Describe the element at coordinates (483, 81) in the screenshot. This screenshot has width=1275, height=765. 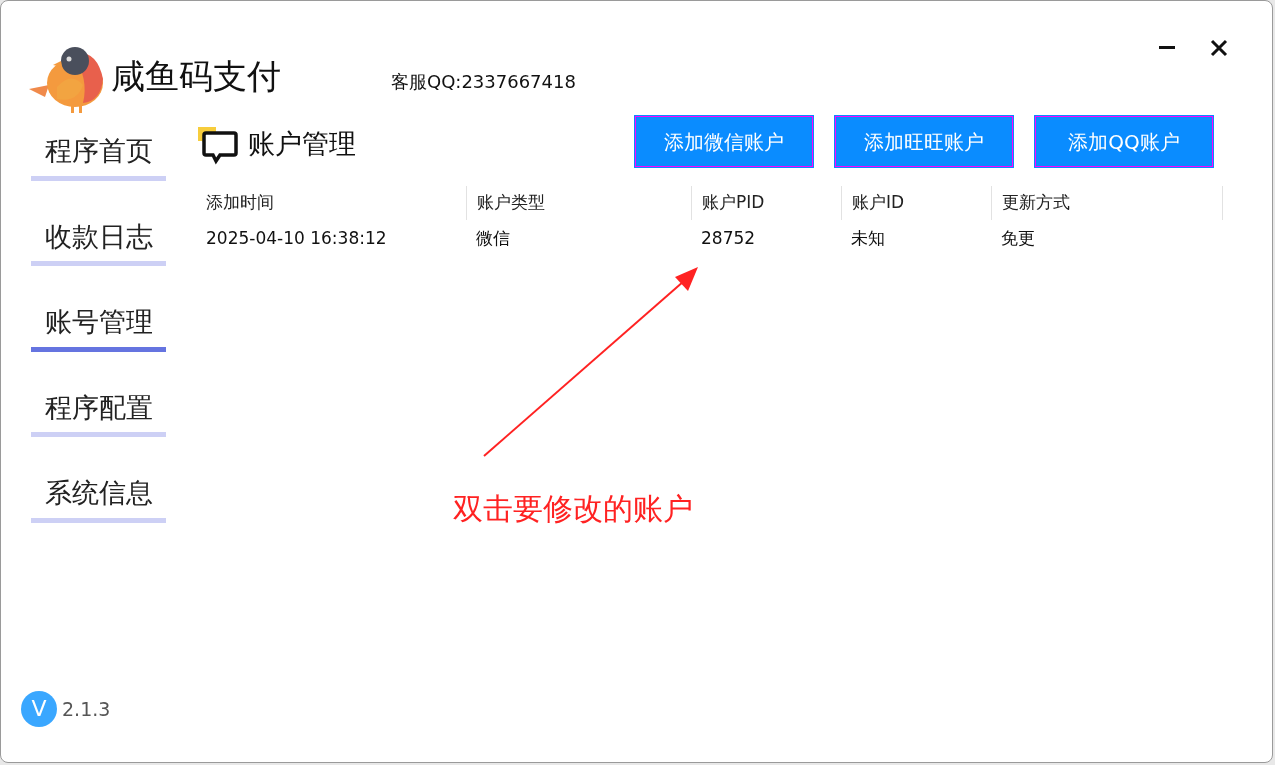
I see `support-contact: 客服QQ:2337667418` at that location.